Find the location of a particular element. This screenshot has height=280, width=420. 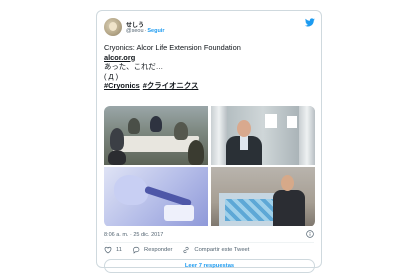

photo-meeting is located at coordinates (156, 135).